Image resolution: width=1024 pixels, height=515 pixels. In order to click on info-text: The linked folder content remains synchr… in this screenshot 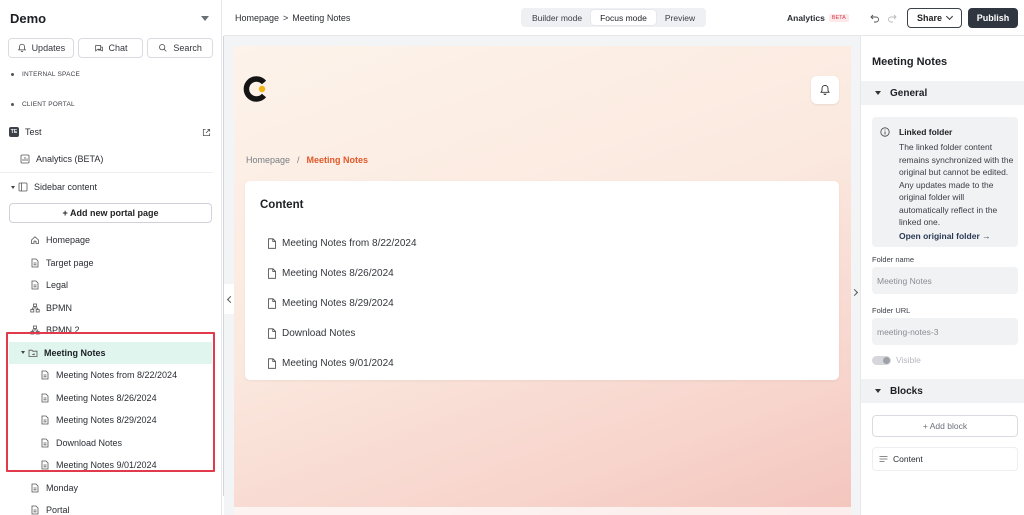, I will do `click(956, 184)`.